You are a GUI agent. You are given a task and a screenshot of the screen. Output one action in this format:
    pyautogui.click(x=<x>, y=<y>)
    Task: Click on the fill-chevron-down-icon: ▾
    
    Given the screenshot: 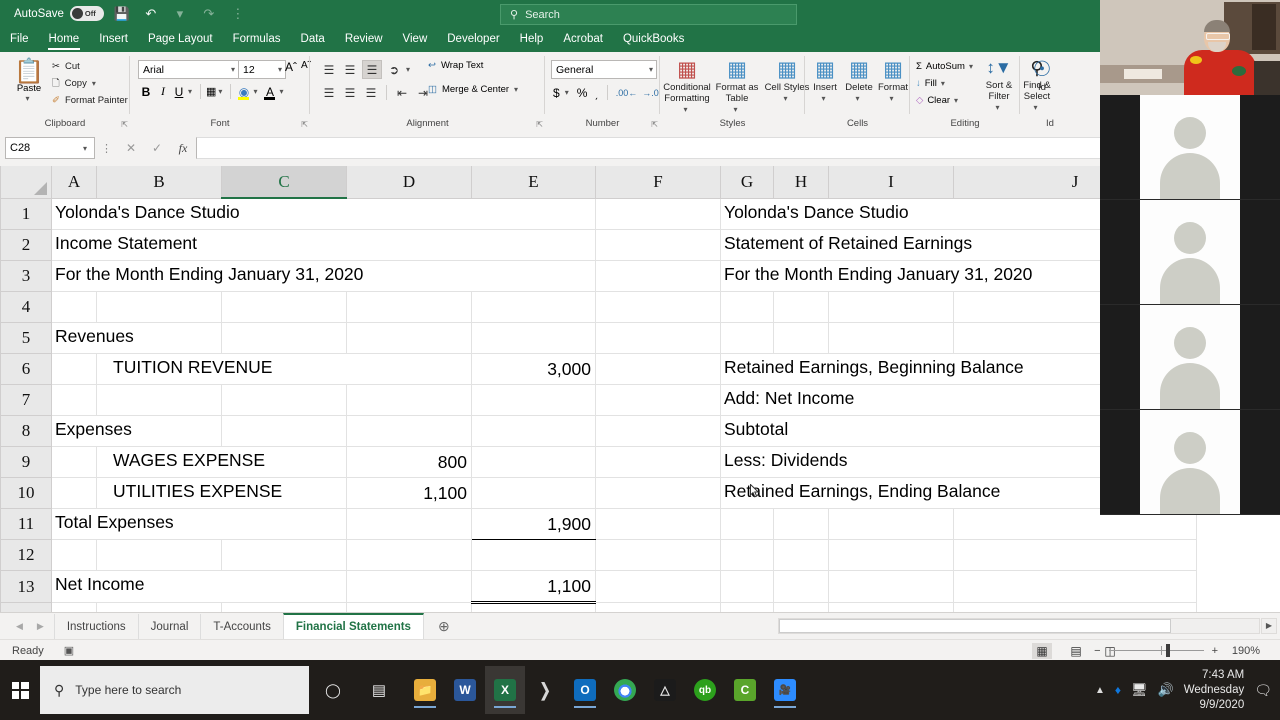 What is the action you would take?
    pyautogui.click(x=943, y=83)
    